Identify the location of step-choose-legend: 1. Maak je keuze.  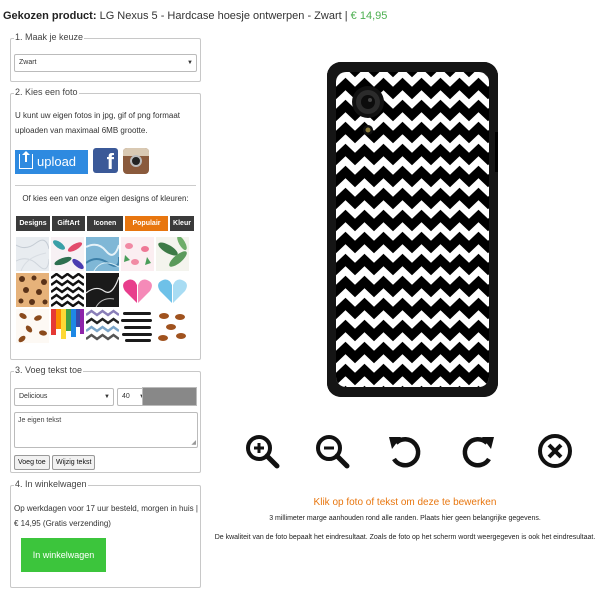
(49, 37).